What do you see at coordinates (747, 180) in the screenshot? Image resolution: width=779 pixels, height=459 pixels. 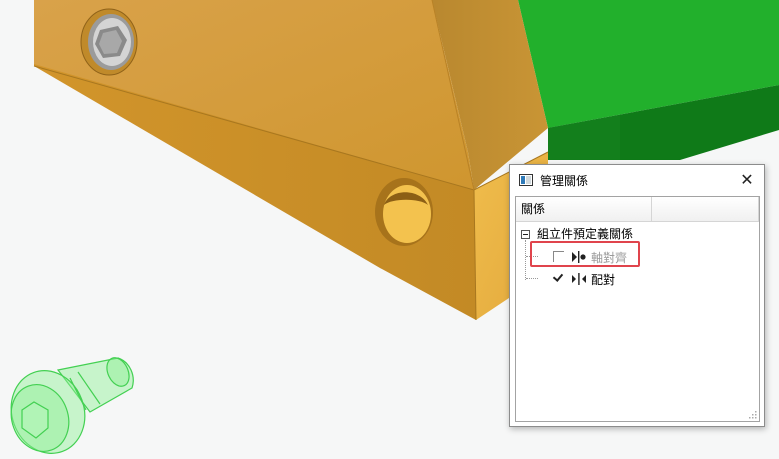 I see `close-button: ✕` at bounding box center [747, 180].